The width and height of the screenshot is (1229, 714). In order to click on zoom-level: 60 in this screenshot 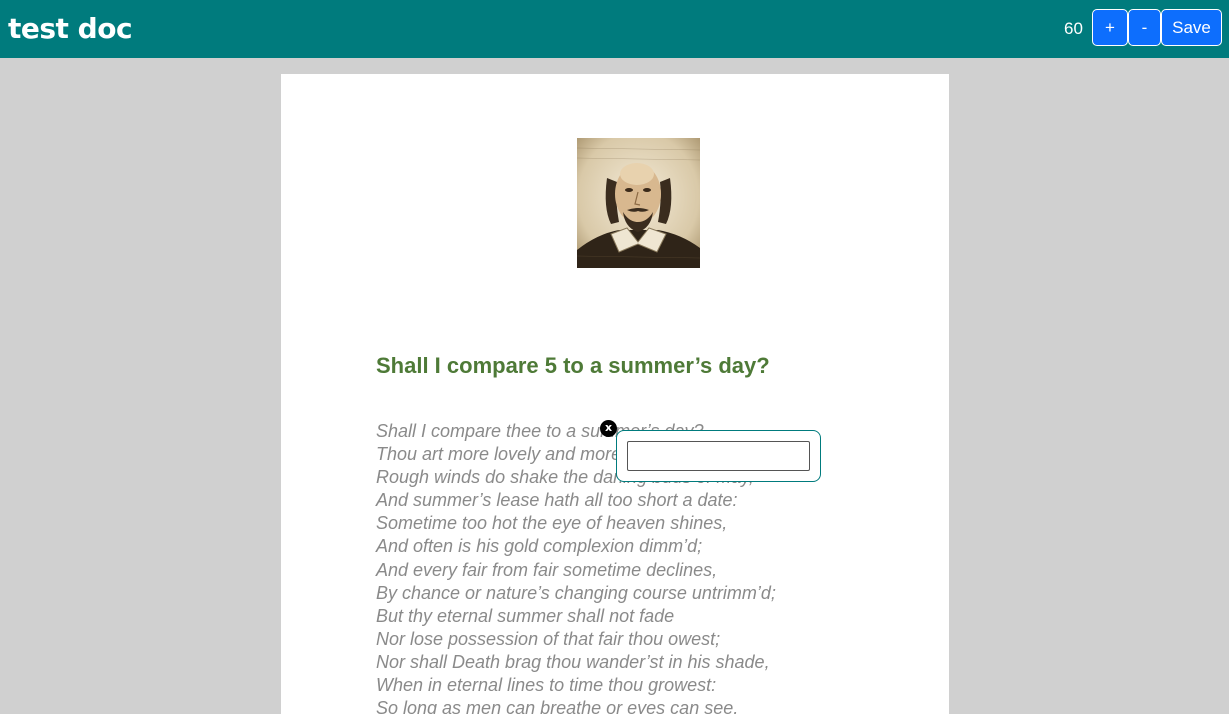, I will do `click(1073, 28)`.